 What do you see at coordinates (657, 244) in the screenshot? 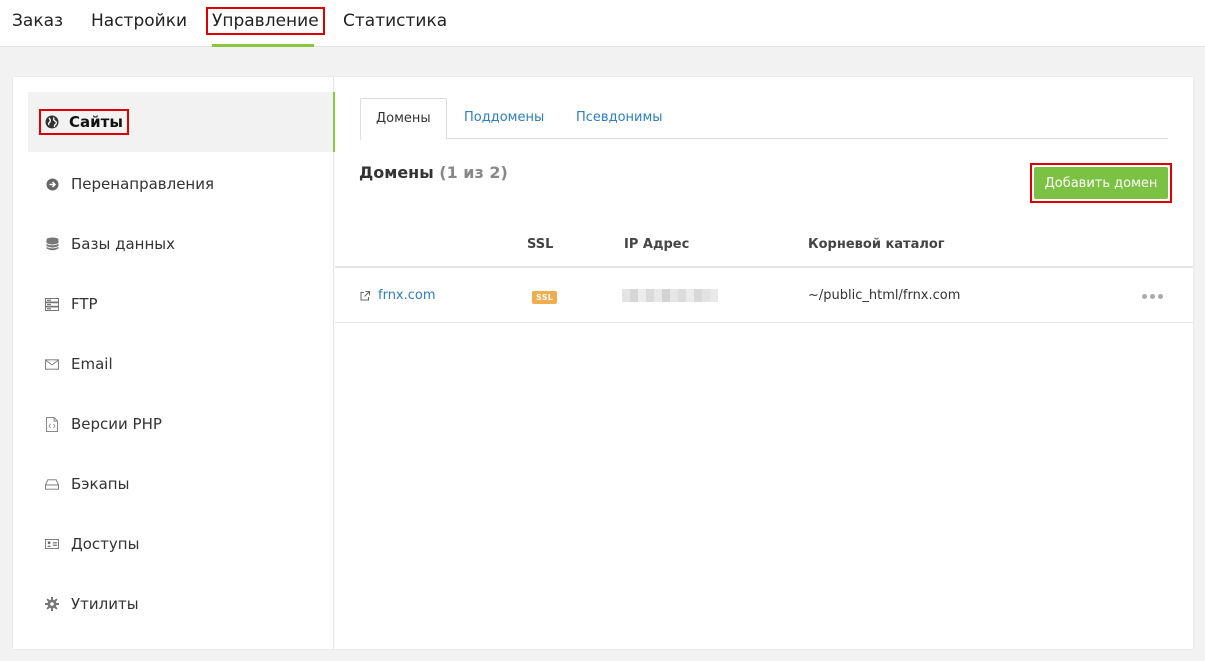
I see `column-header-ip: IP Адрес` at bounding box center [657, 244].